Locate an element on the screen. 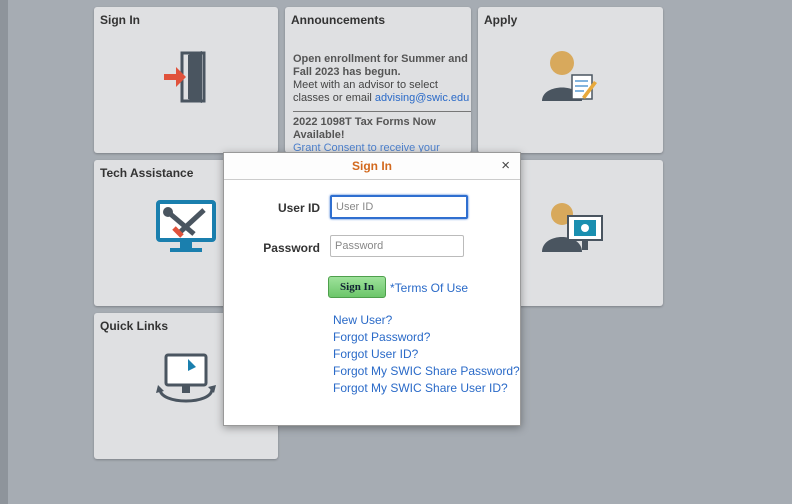  dialog-header: Sign In × is located at coordinates (372, 166).